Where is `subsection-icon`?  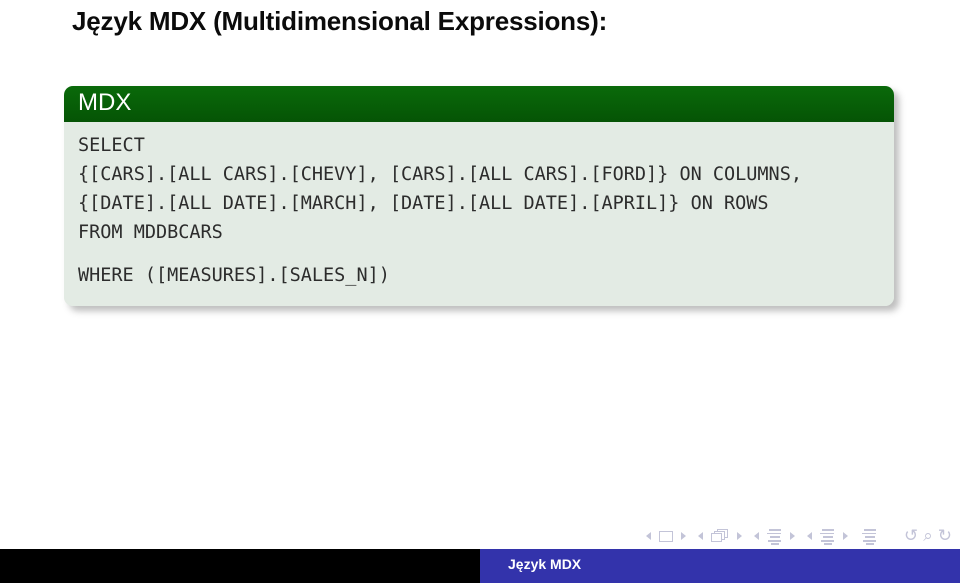
subsection-icon is located at coordinates (774, 537).